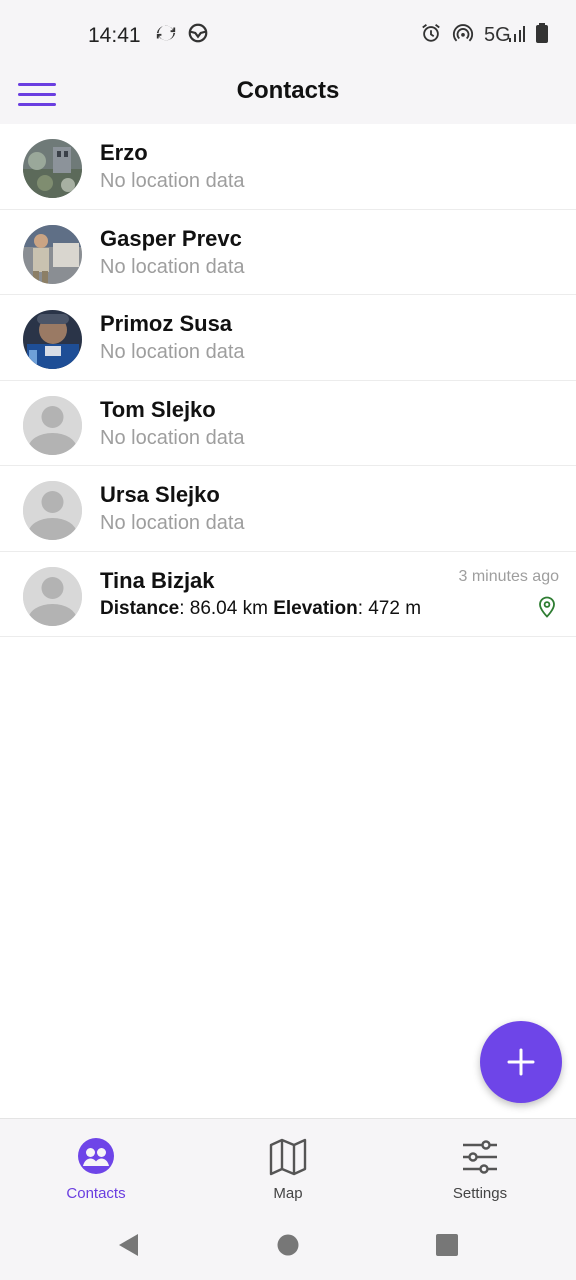 The height and width of the screenshot is (1280, 576). What do you see at coordinates (124, 152) in the screenshot?
I see `contact-name: Erzo` at bounding box center [124, 152].